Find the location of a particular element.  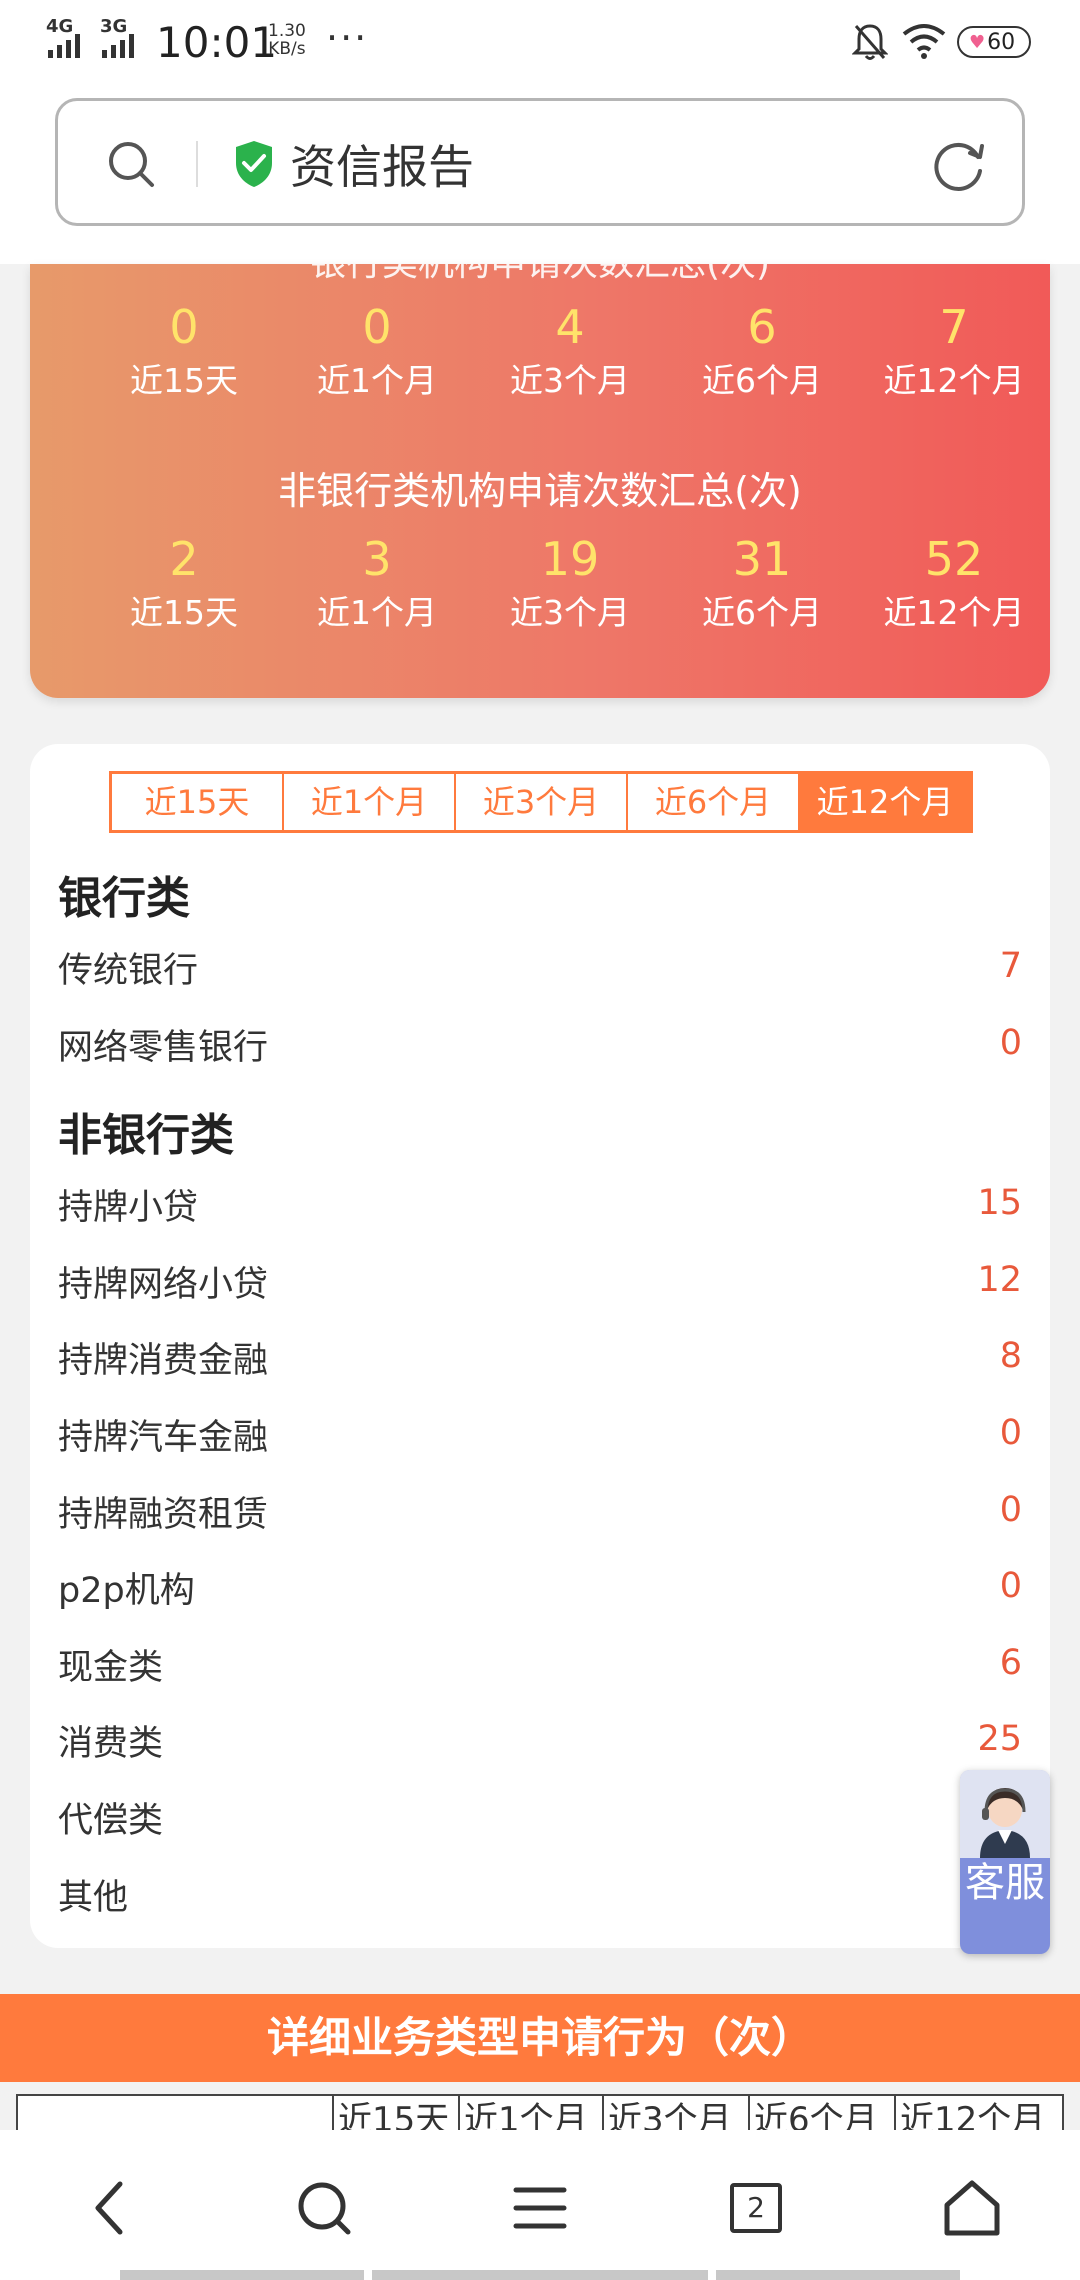

summary-cell: 0 近15天 is located at coordinates (184, 351).